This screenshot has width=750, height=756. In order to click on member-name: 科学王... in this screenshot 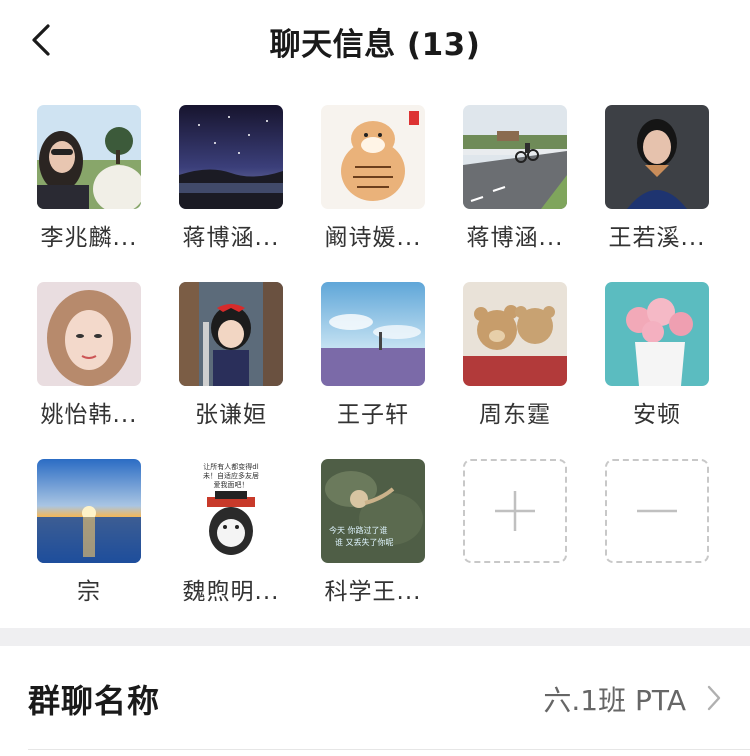, I will do `click(373, 592)`.